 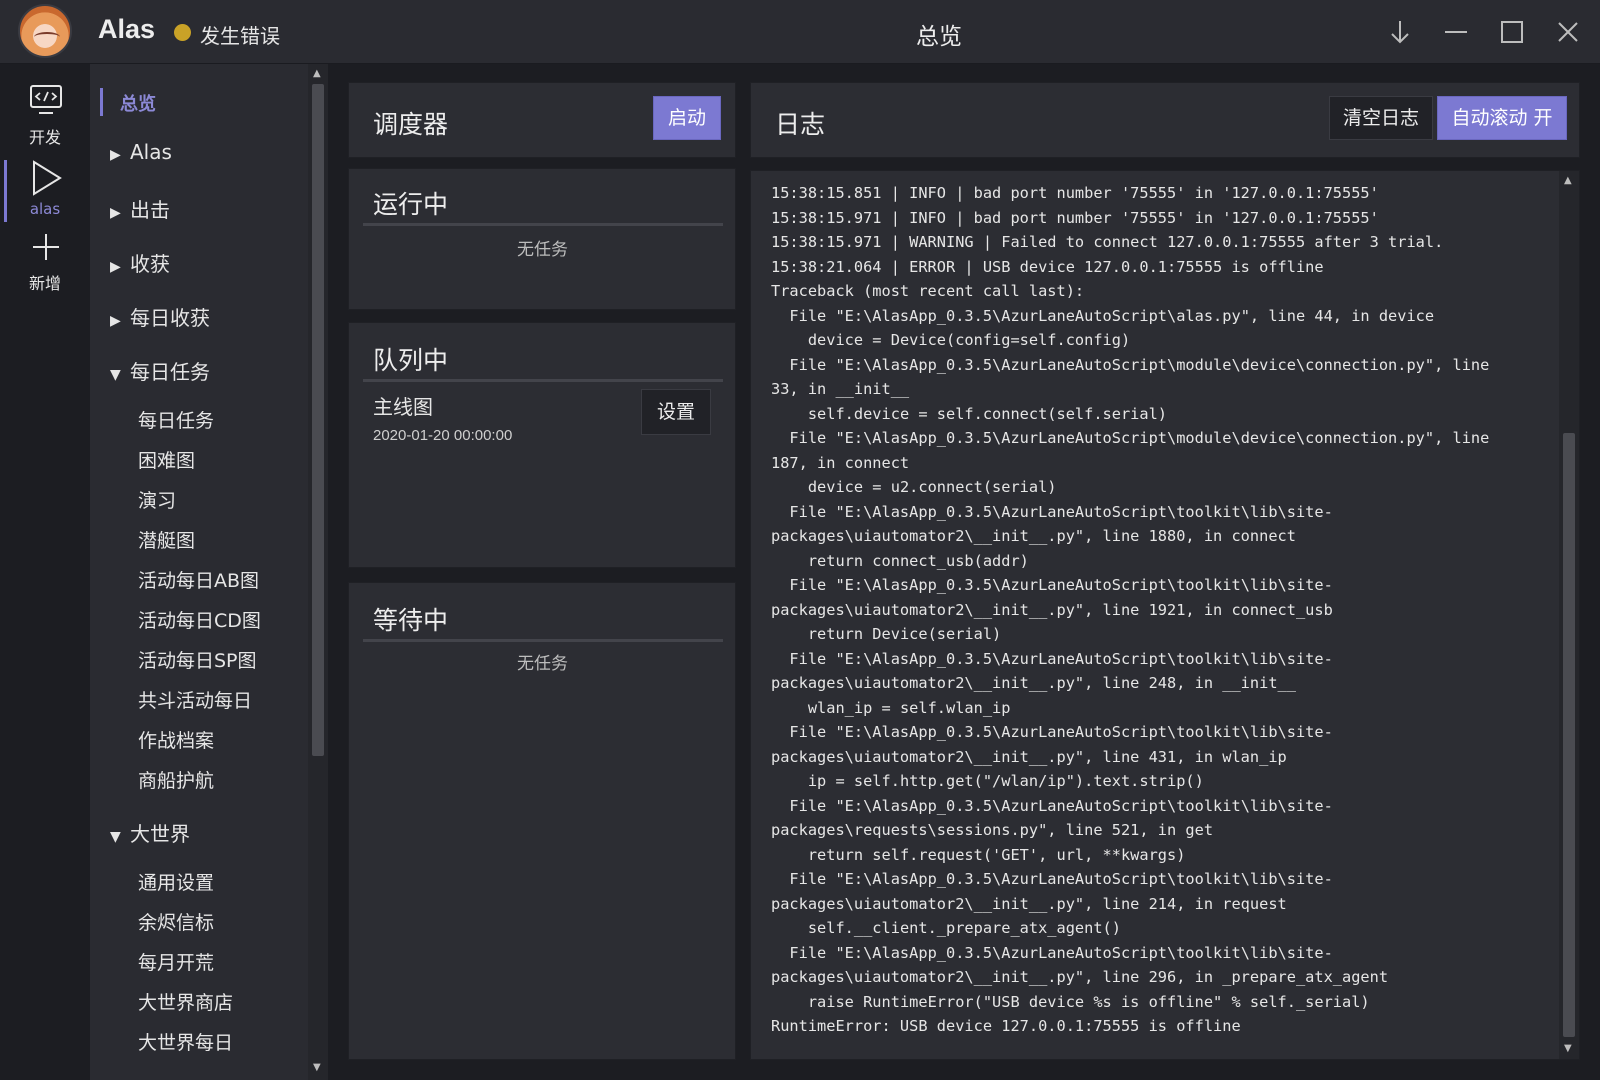 What do you see at coordinates (209, 208) in the screenshot?
I see `menu-item-sortie: ▶ 出击` at bounding box center [209, 208].